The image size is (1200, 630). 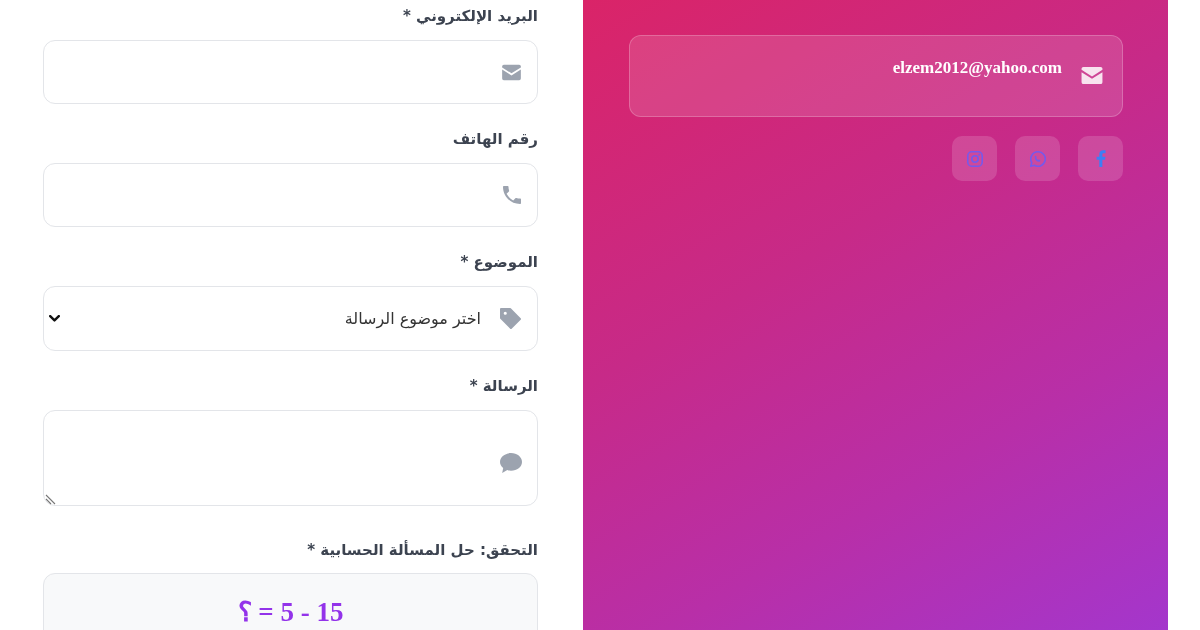 I want to click on speech-bubble-icon, so click(x=511, y=463).